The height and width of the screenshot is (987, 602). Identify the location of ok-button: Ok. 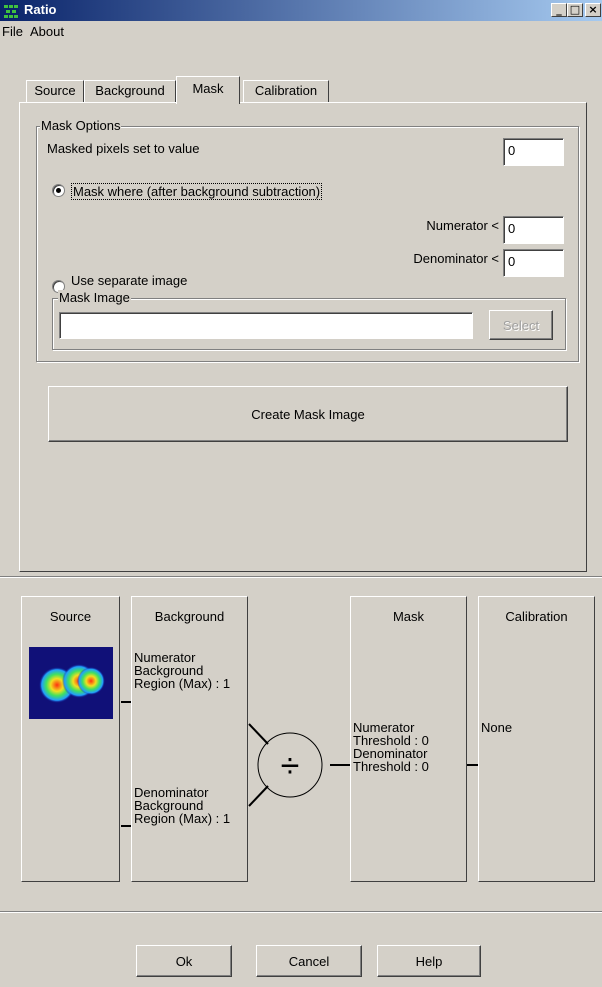
(184, 961).